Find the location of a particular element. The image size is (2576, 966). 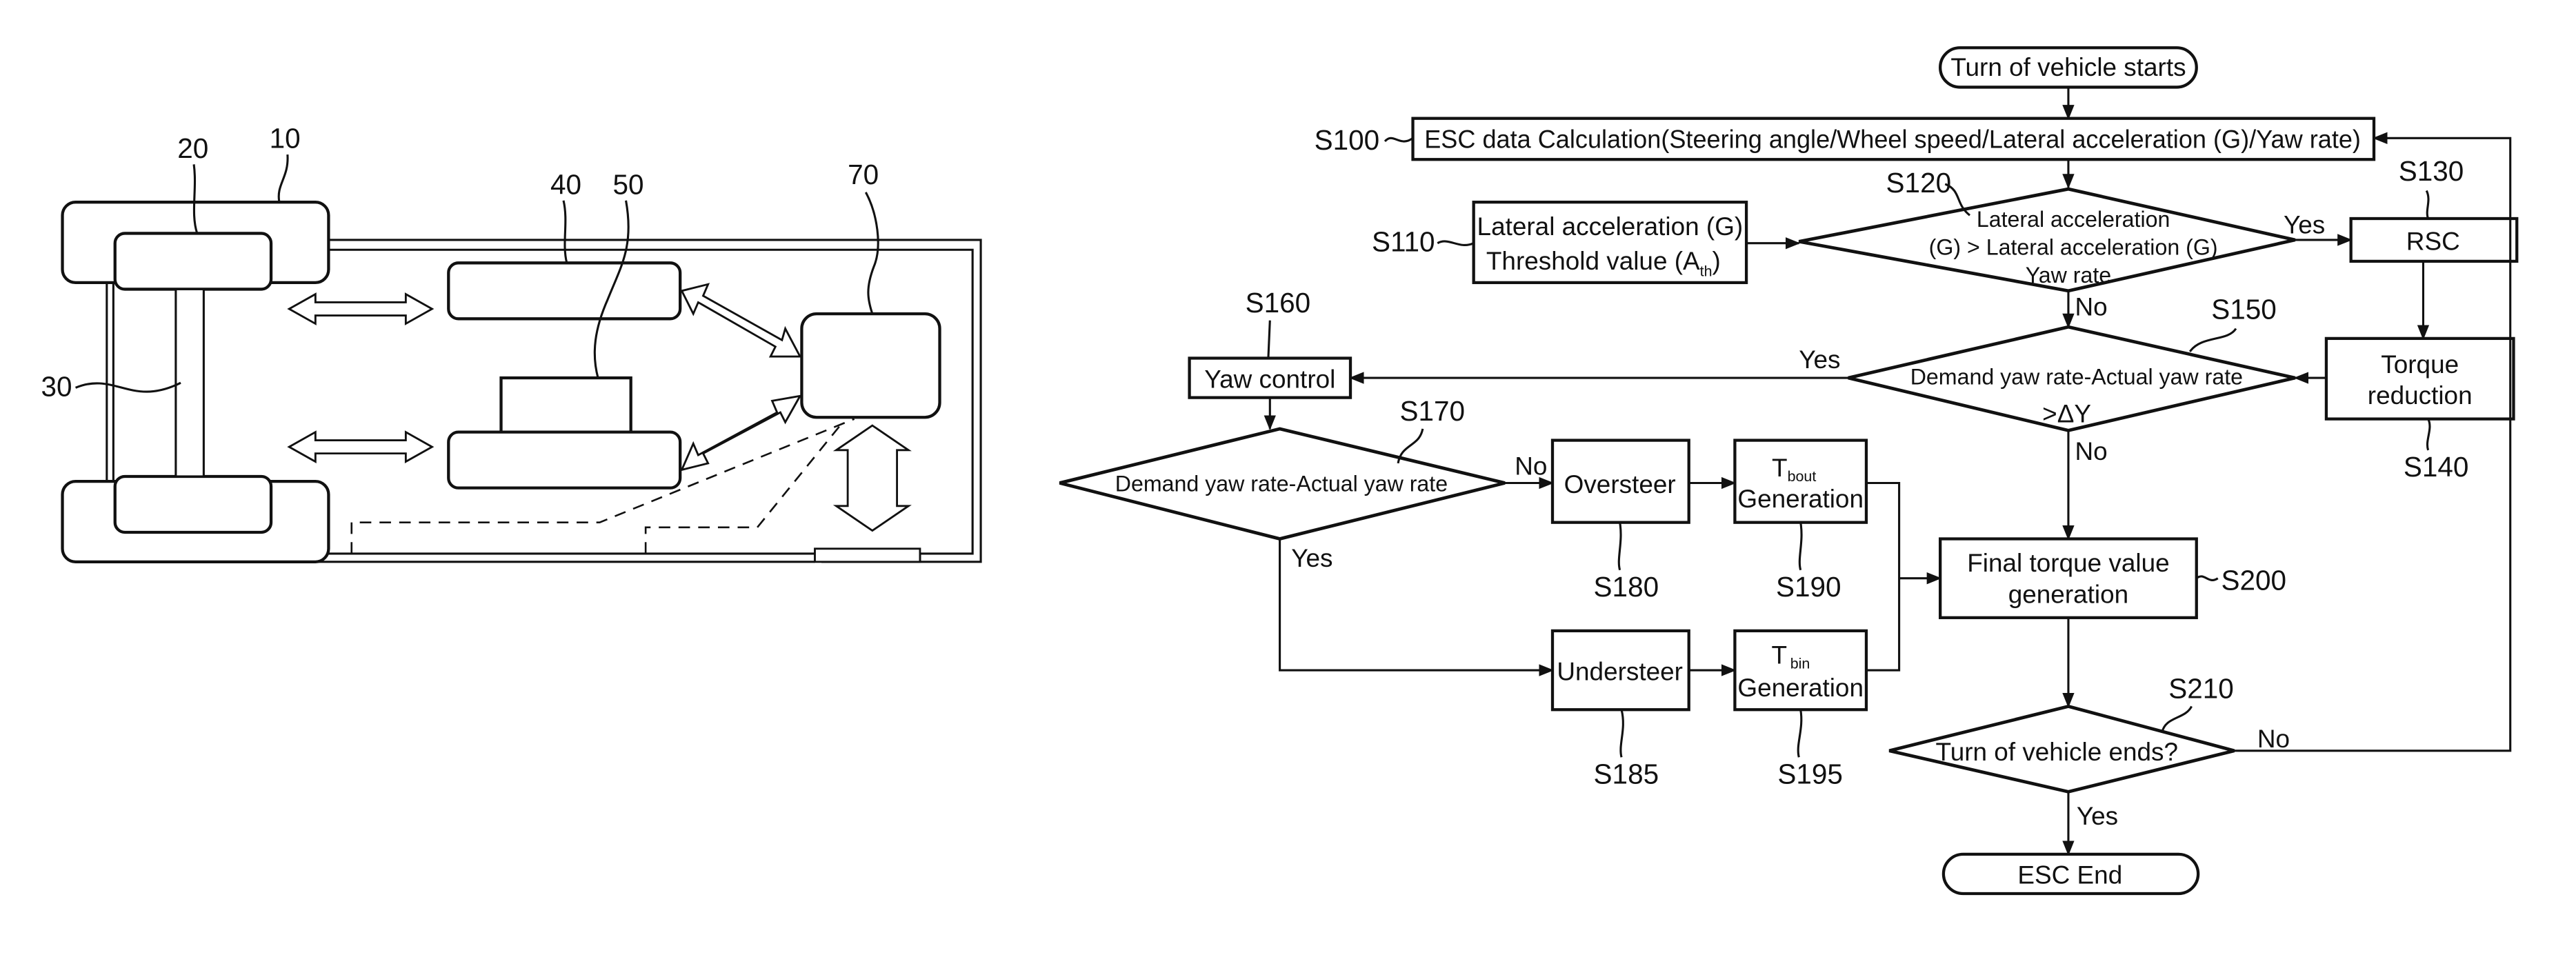

s120-line2: (G) > Lateral acceleration (G) is located at coordinates (2073, 246).